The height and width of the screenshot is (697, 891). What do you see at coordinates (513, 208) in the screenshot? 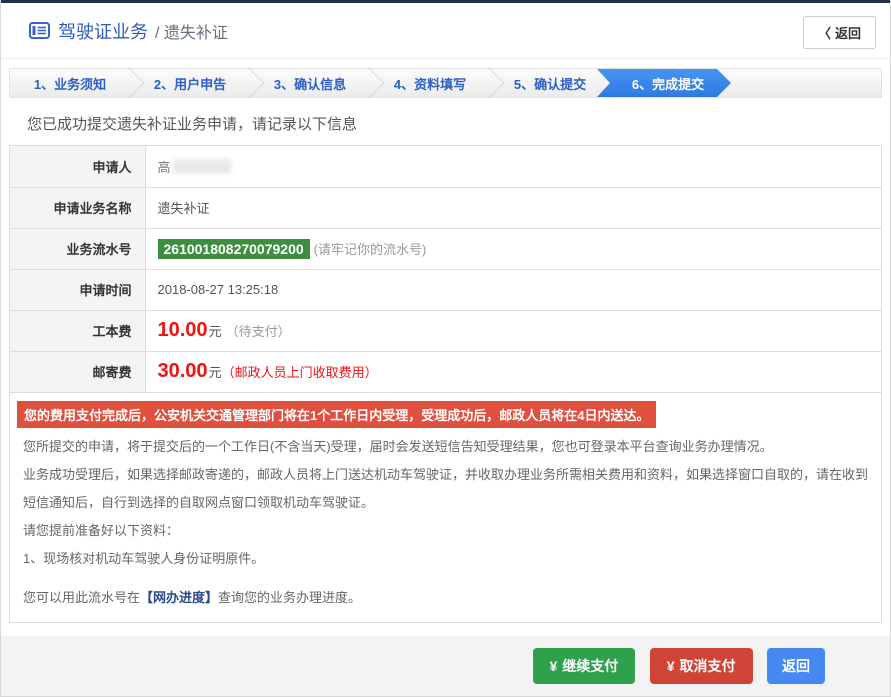
I see `service-name: 遗失补证` at bounding box center [513, 208].